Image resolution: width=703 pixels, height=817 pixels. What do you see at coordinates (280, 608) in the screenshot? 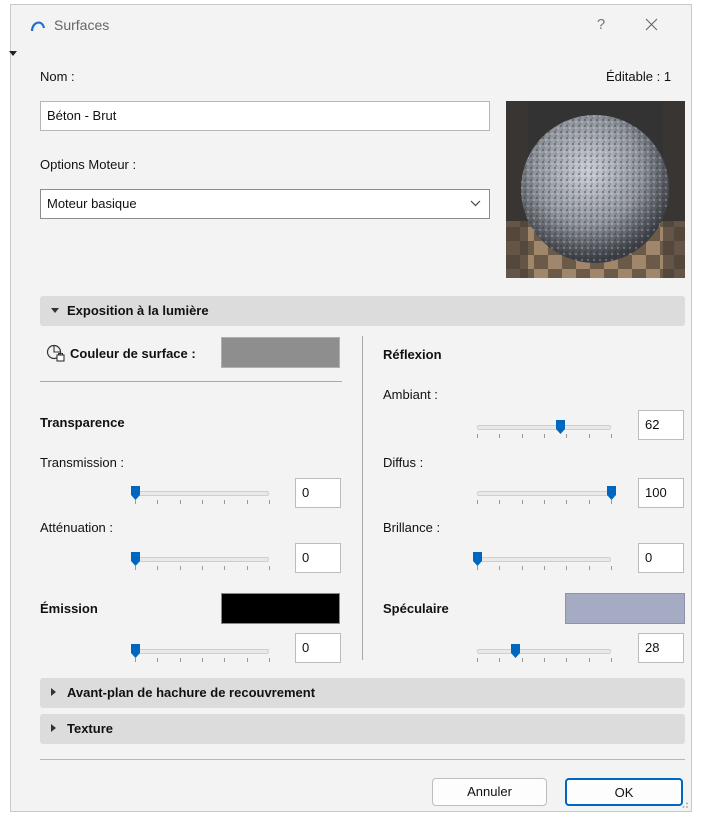
I see `emission-color-swatch` at bounding box center [280, 608].